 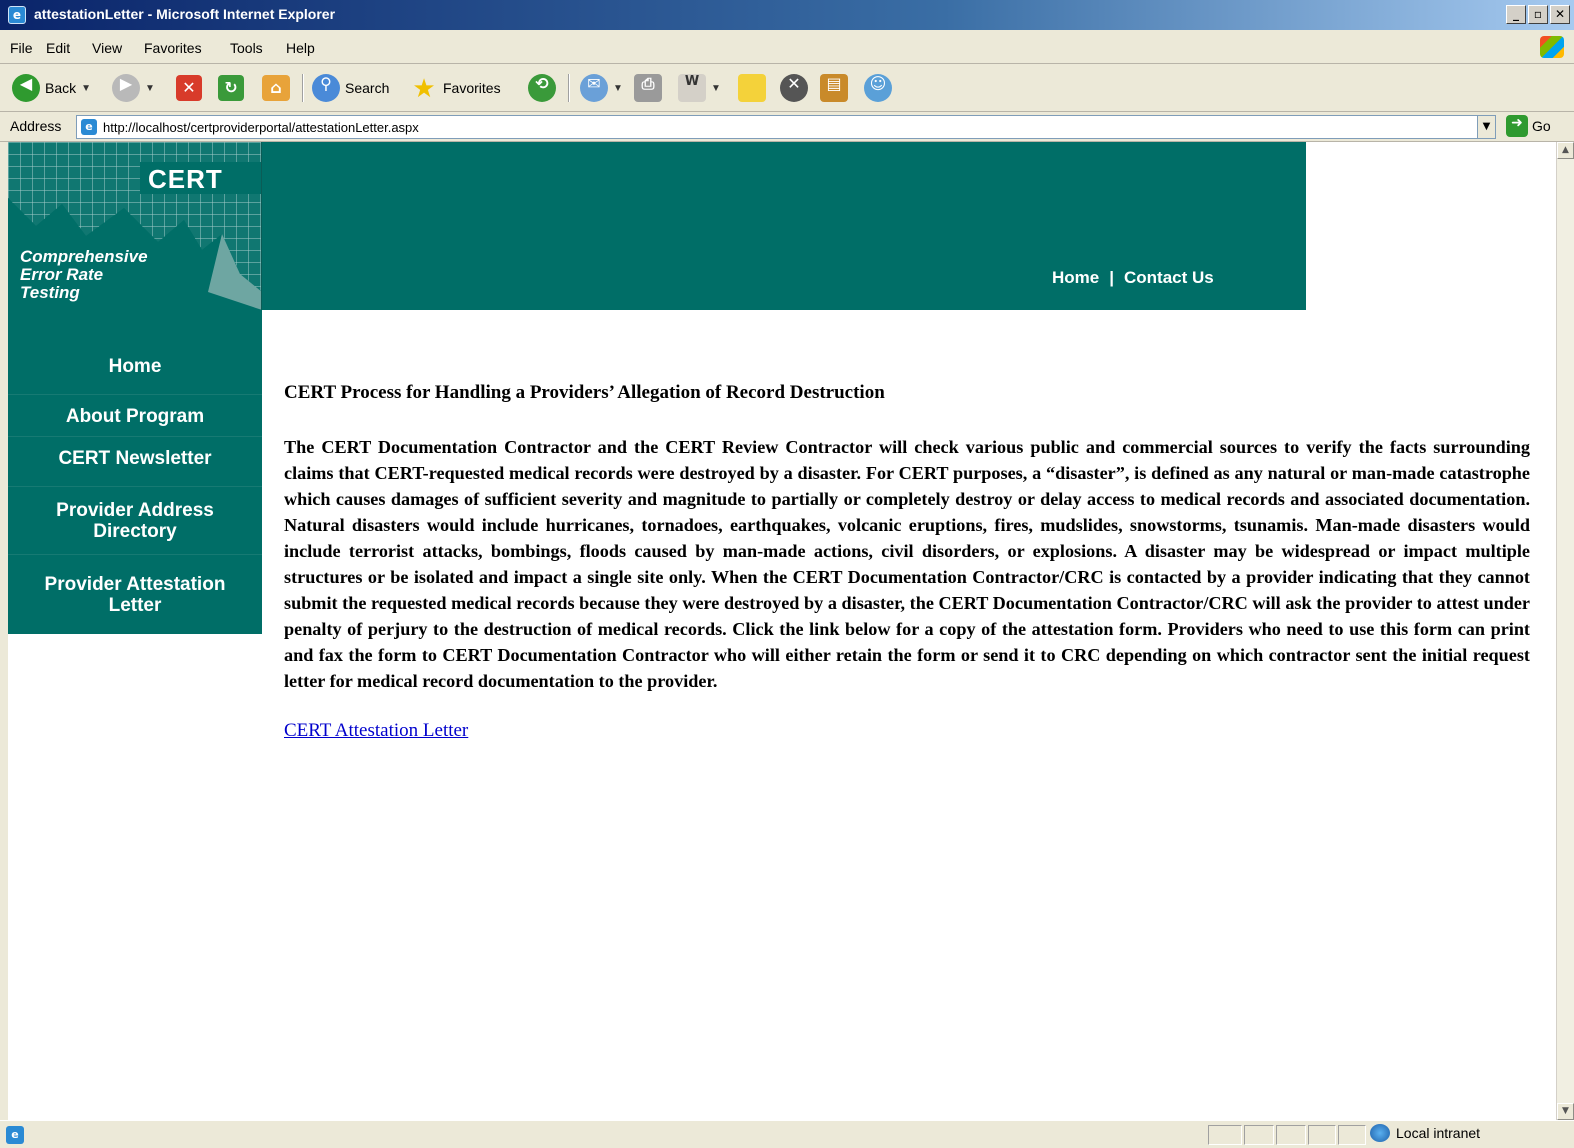 I want to click on window-controls: _ ▫ ✕, so click(x=1538, y=14).